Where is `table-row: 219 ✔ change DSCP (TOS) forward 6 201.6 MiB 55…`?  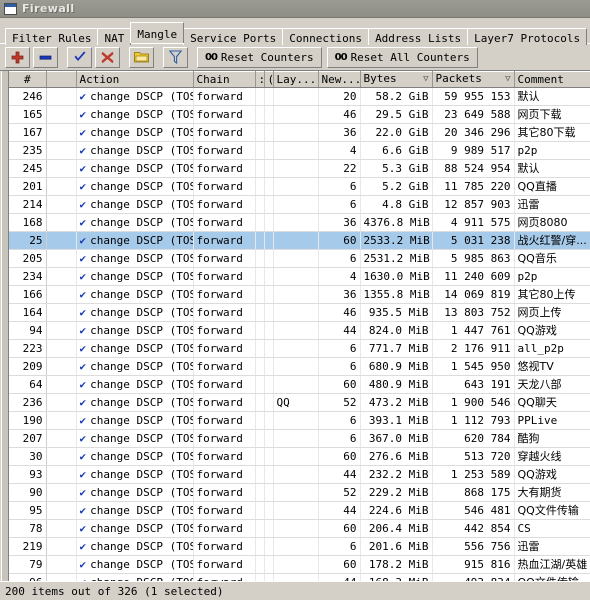 table-row: 219 ✔ change DSCP (TOS) forward 6 201.6 MiB 55… is located at coordinates (299, 546).